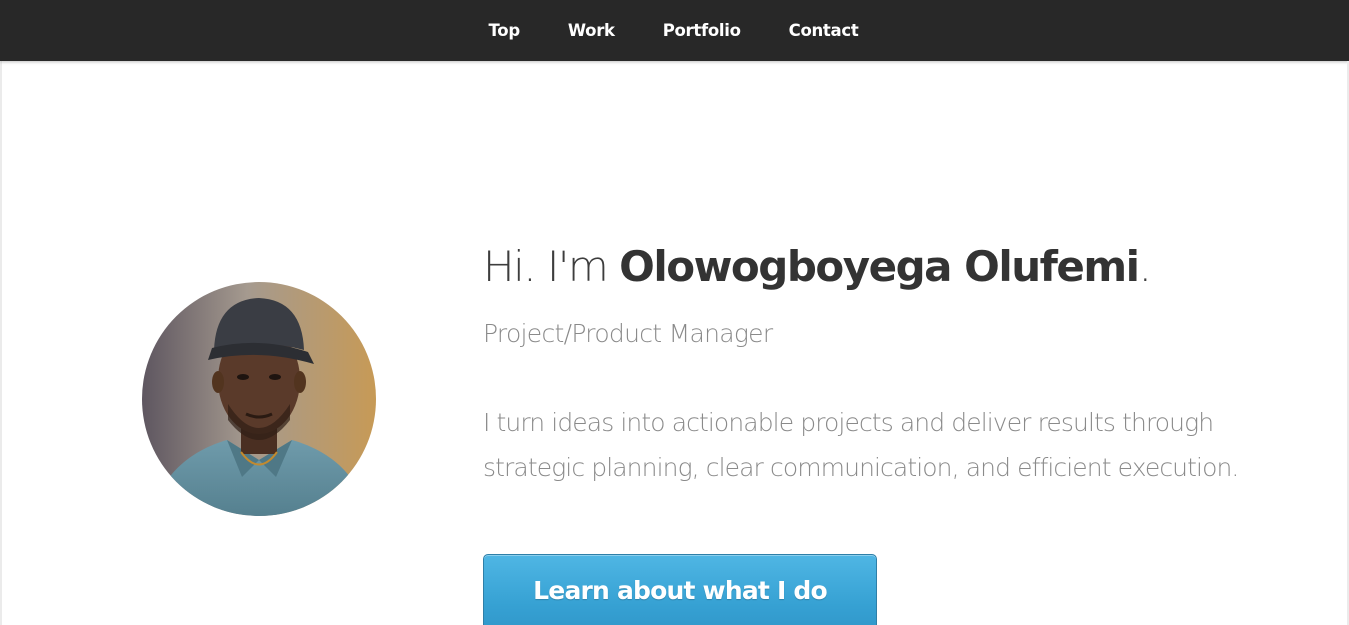  I want to click on greeting-heading: Hi. I'm Olowogboyega Olufemi., so click(893, 267).